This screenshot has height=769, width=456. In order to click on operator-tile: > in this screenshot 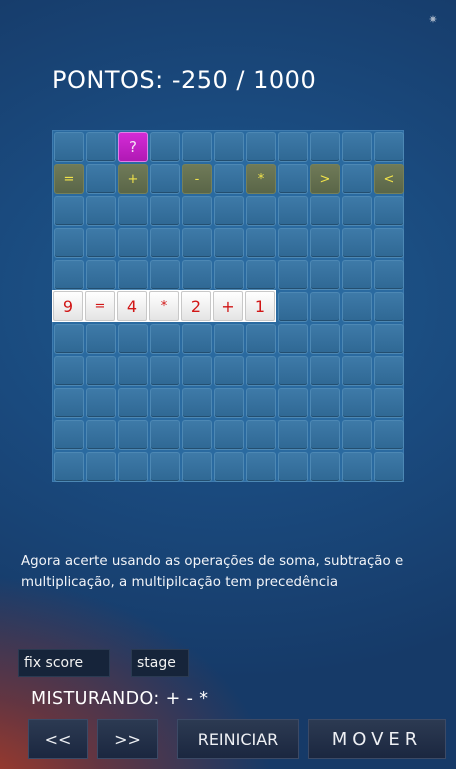, I will do `click(325, 179)`.